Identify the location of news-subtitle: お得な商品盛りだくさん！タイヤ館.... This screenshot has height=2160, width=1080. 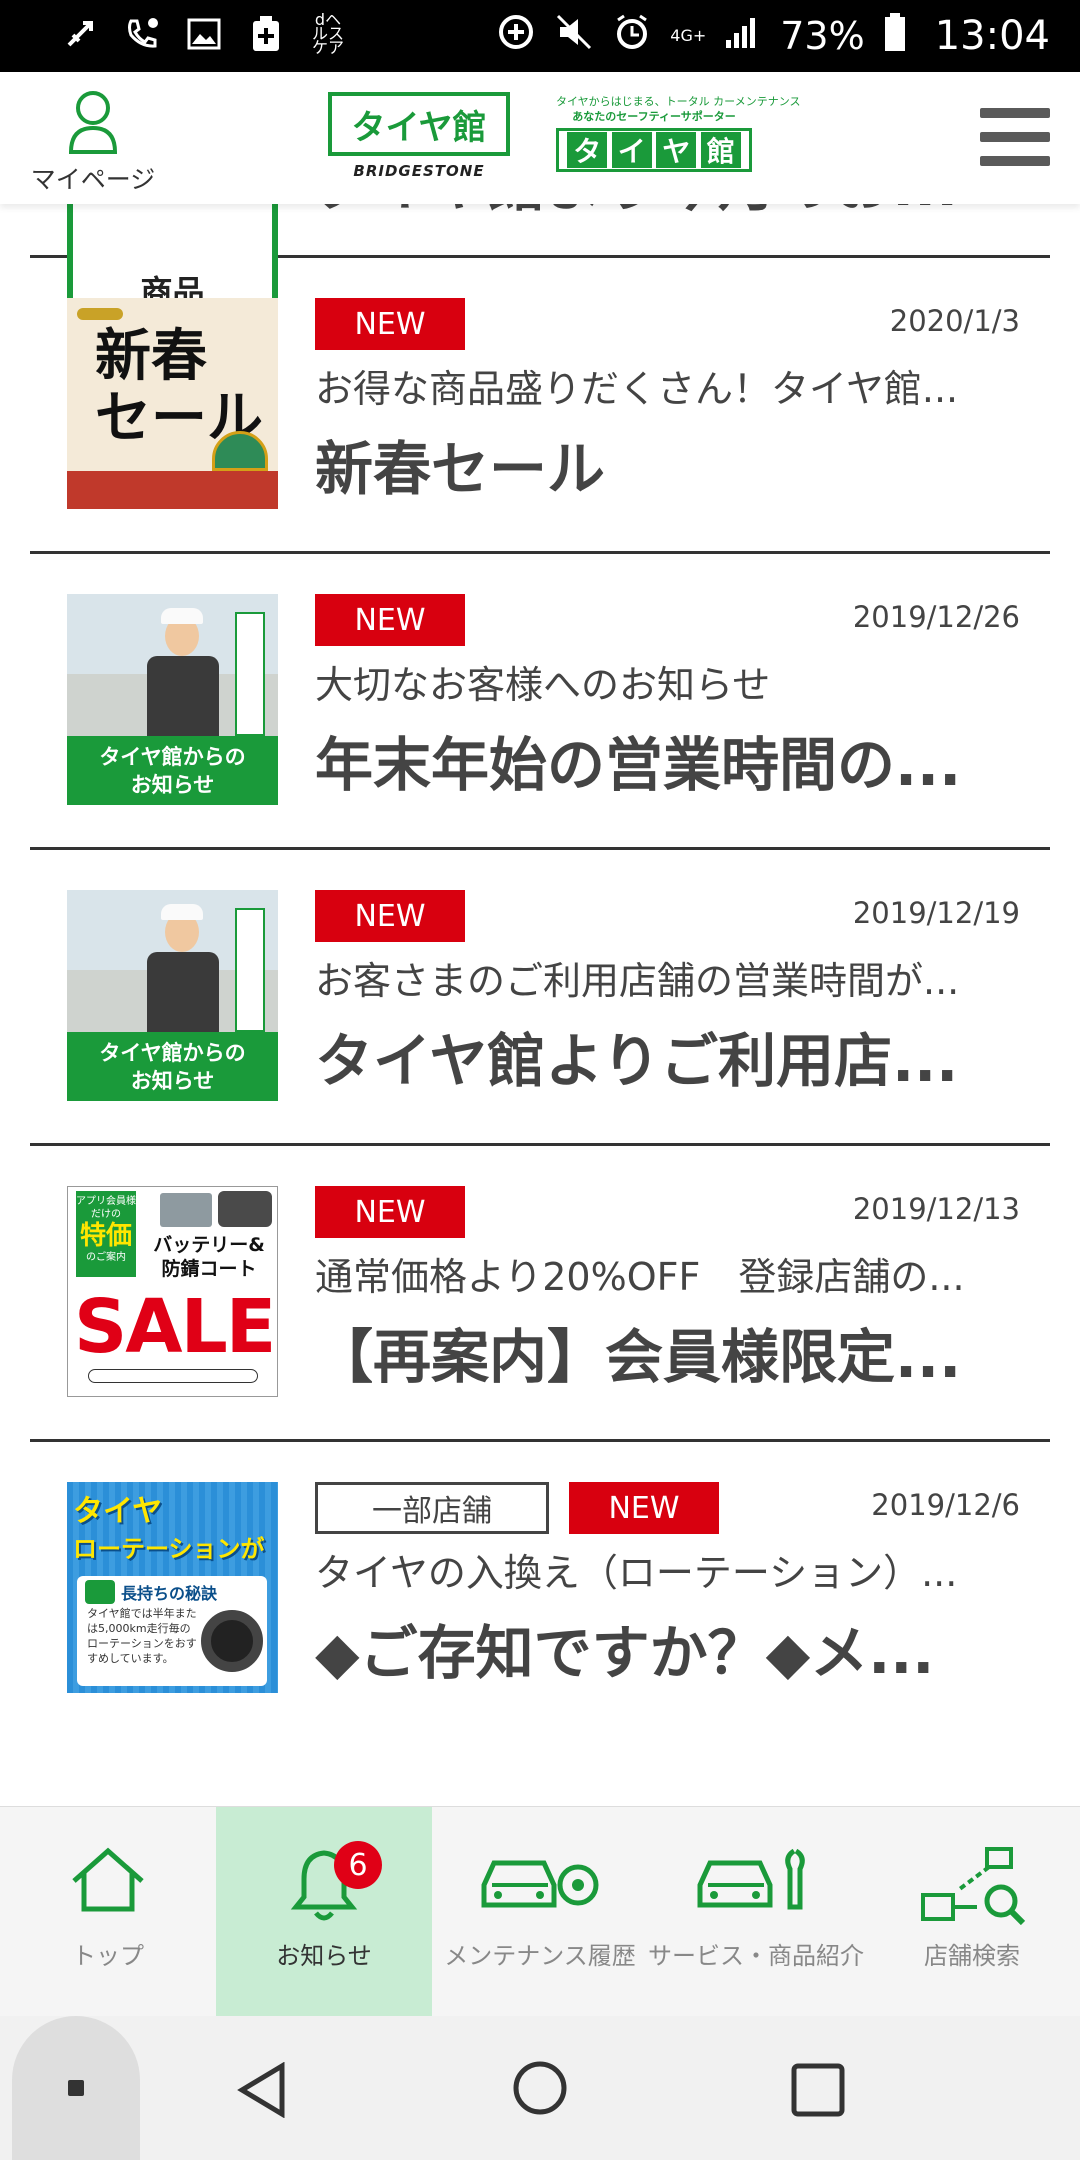
(637, 389).